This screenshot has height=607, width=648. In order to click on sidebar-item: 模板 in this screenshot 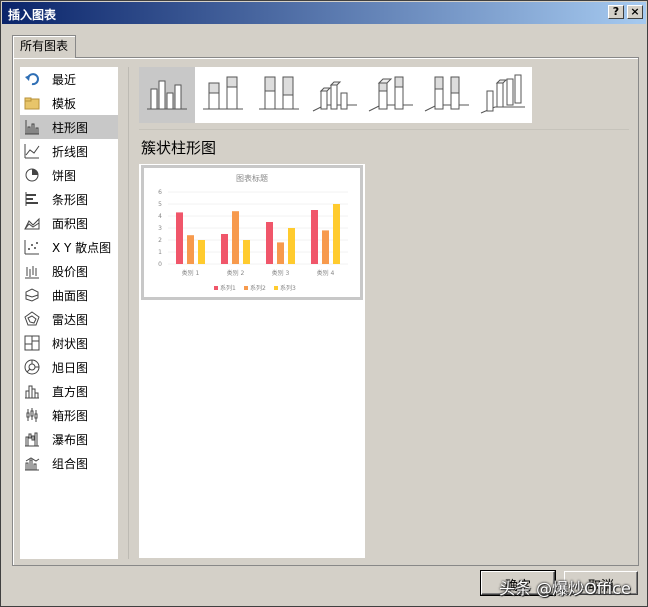, I will do `click(69, 103)`.